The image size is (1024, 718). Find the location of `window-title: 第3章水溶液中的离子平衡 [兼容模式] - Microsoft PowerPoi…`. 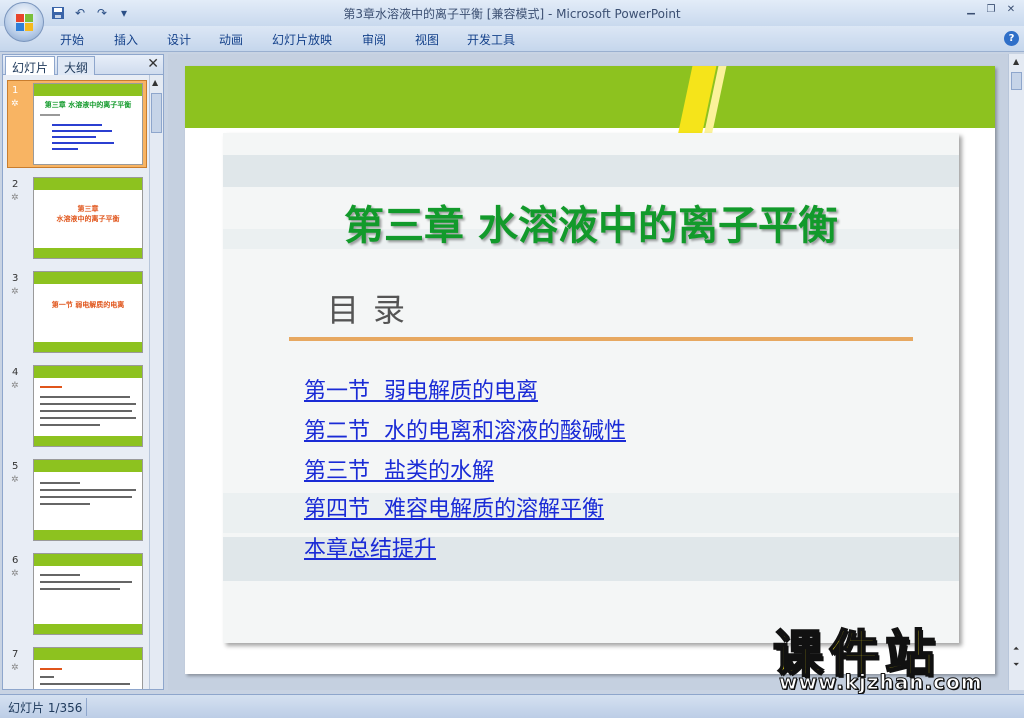

window-title: 第3章水溶液中的离子平衡 [兼容模式] - Microsoft PowerPoi… is located at coordinates (512, 14).